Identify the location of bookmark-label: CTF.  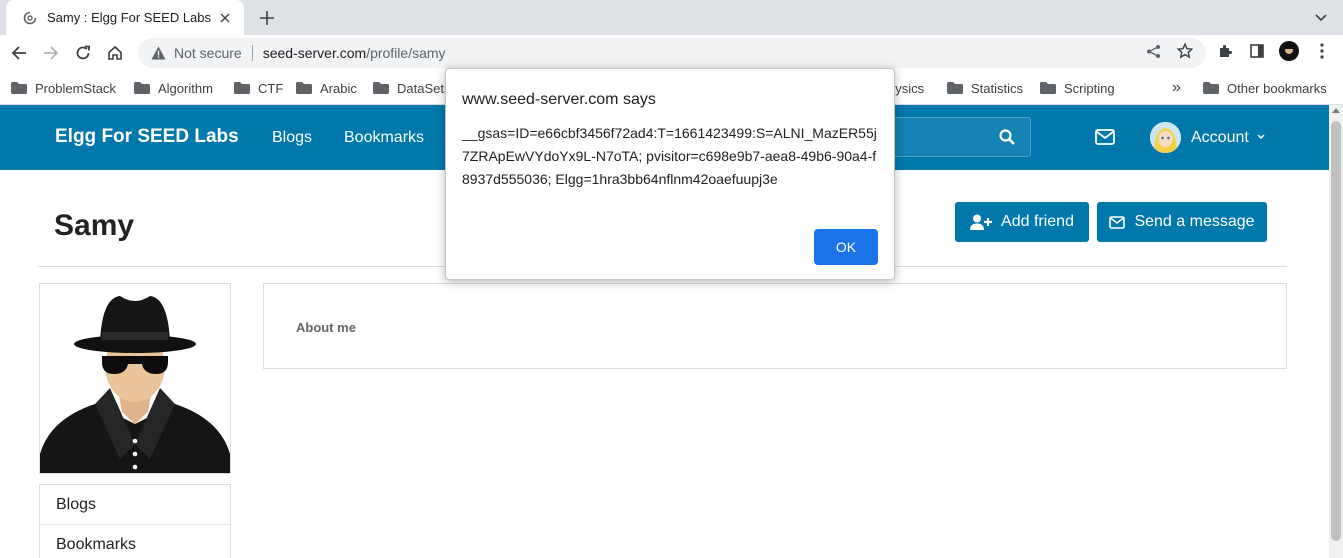
(271, 88).